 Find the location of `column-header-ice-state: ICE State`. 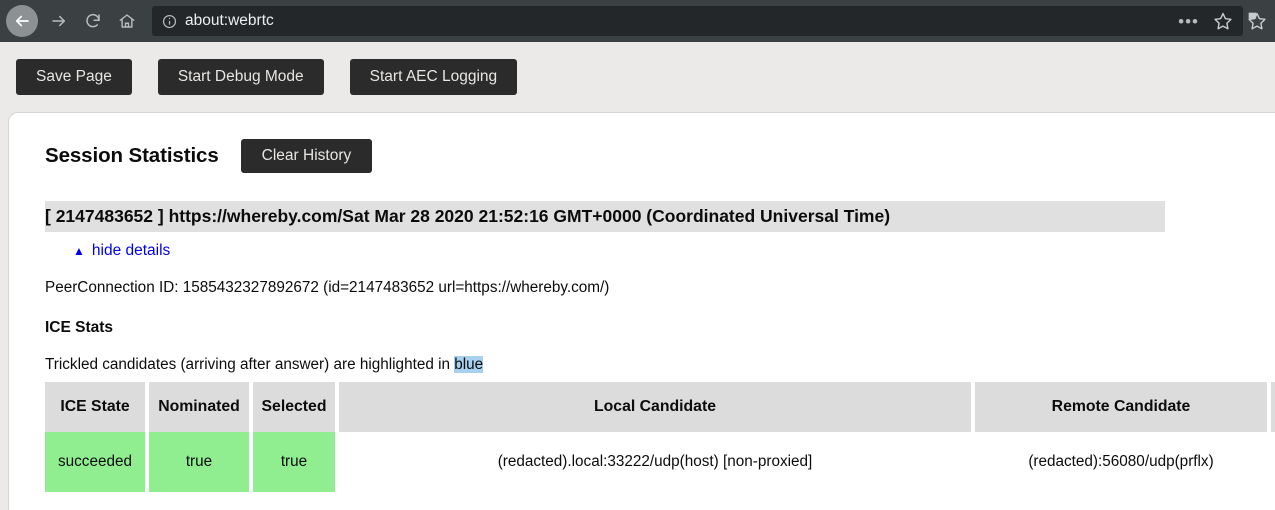

column-header-ice-state: ICE State is located at coordinates (95, 407).